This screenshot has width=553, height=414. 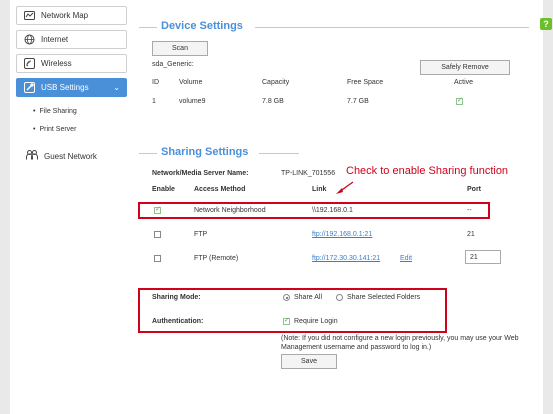 What do you see at coordinates (116, 87) in the screenshot?
I see `chevron-down-icon: ⌄` at bounding box center [116, 87].